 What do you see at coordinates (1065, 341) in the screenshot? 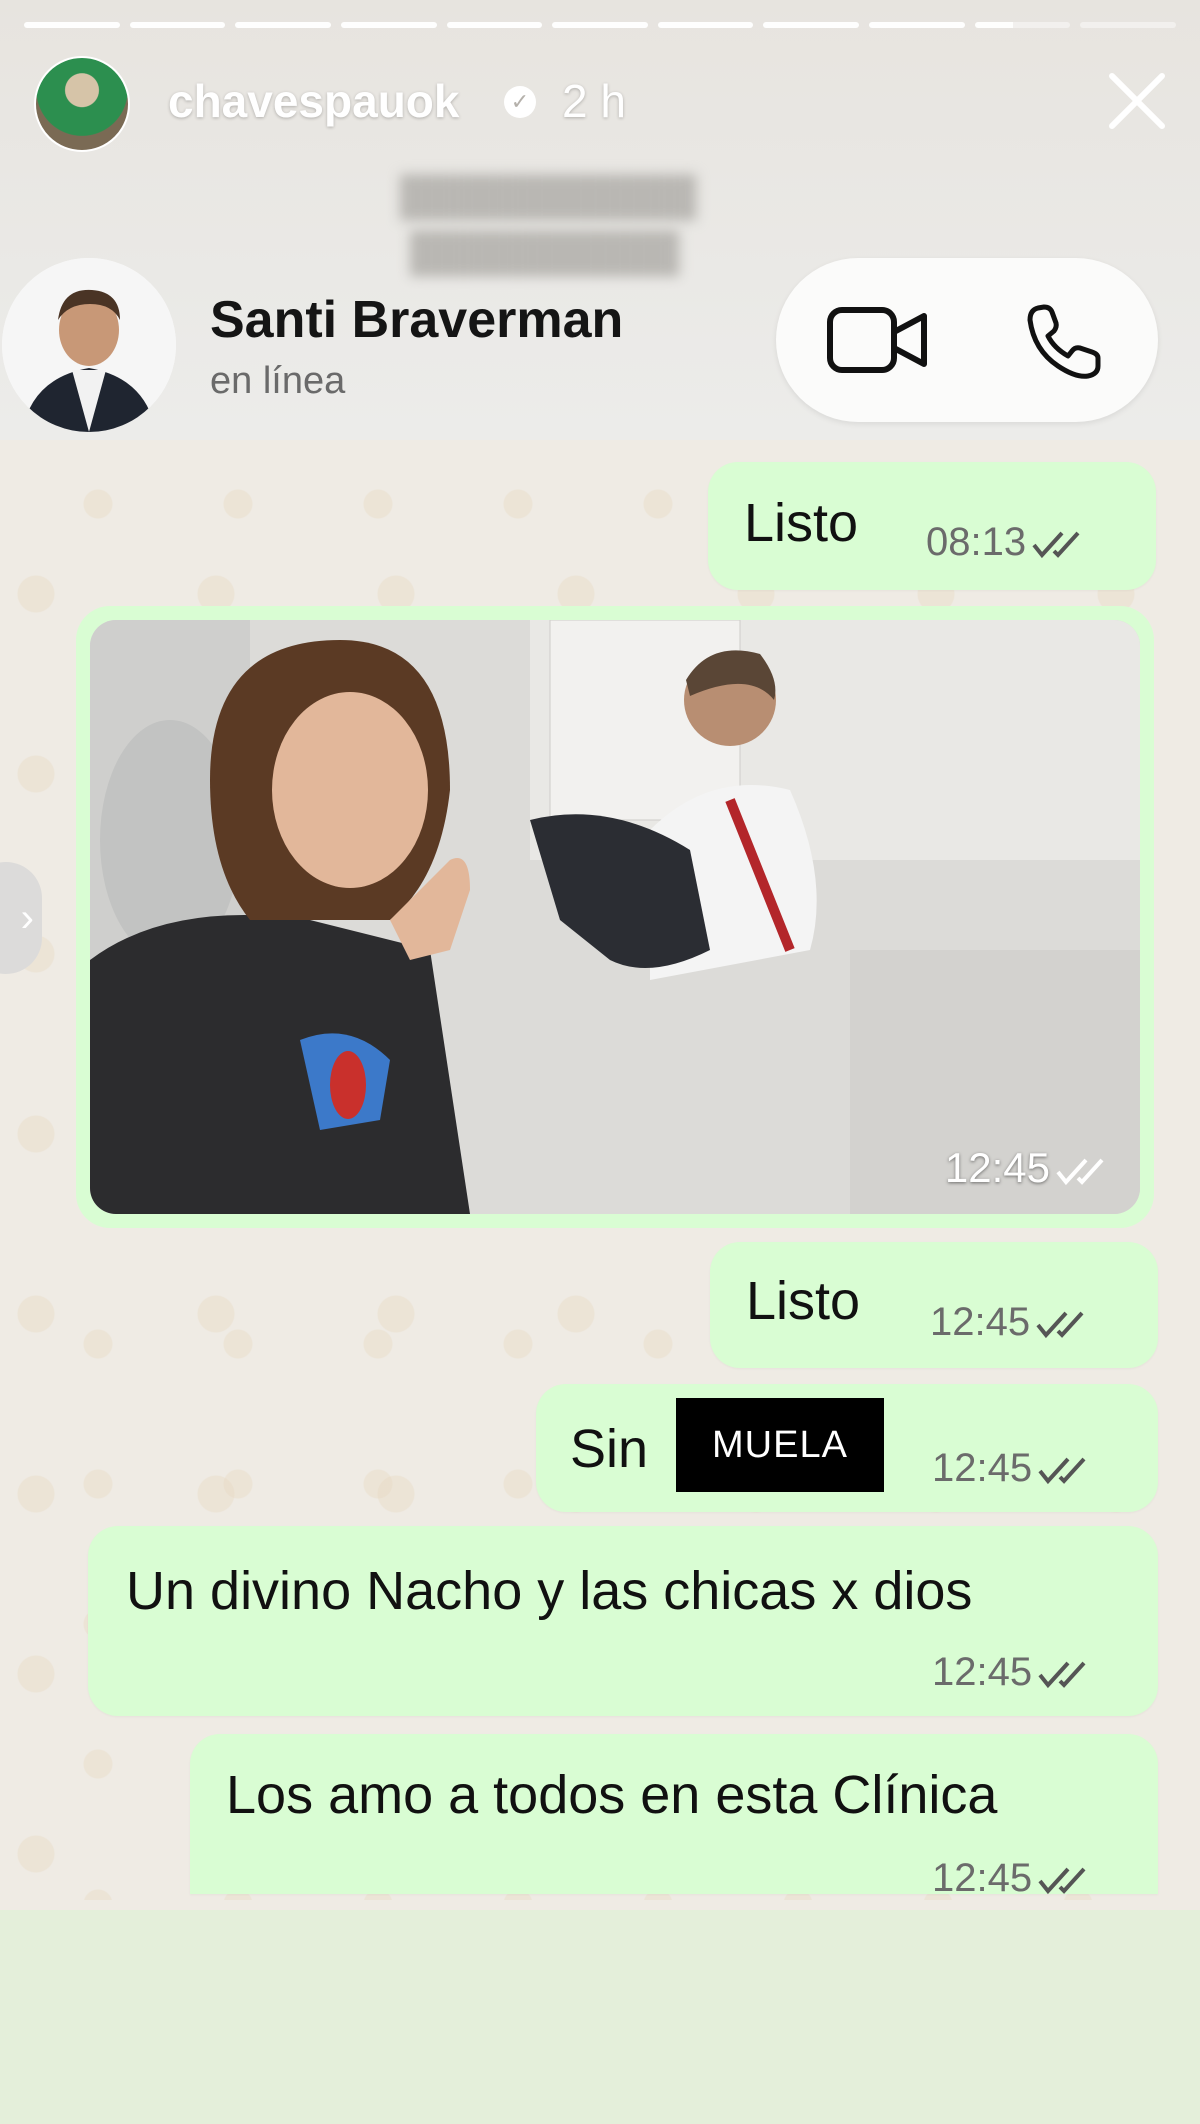
I see `phone-call-icon` at bounding box center [1065, 341].